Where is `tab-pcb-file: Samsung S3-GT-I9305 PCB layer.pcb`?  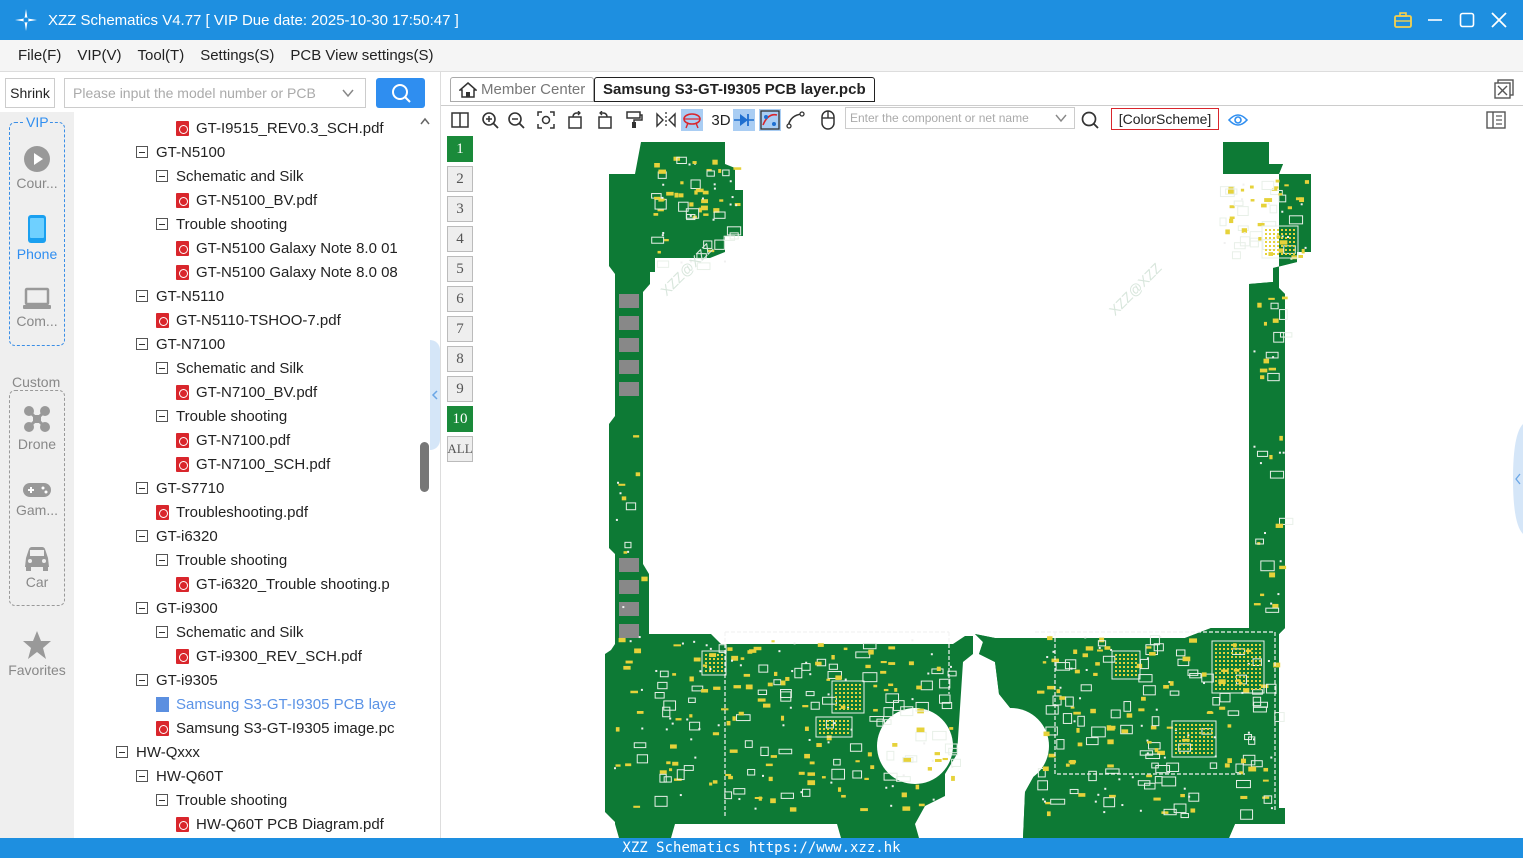
tab-pcb-file: Samsung S3-GT-I9305 PCB layer.pcb is located at coordinates (734, 89).